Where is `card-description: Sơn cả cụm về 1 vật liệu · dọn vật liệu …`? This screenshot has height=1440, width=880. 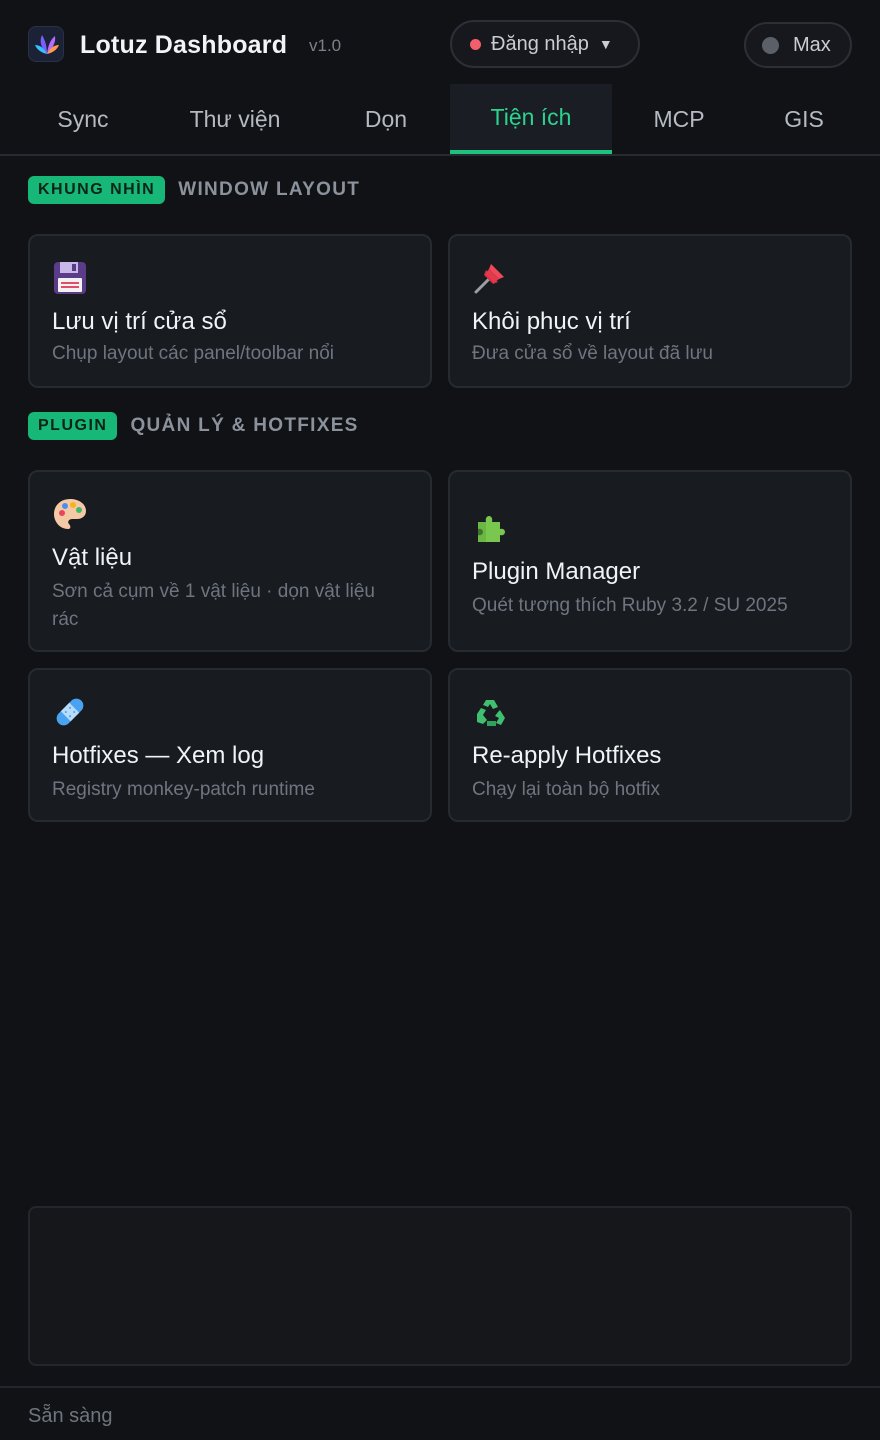 card-description: Sơn cả cụm về 1 vật liệu · dọn vật liệu … is located at coordinates (213, 605).